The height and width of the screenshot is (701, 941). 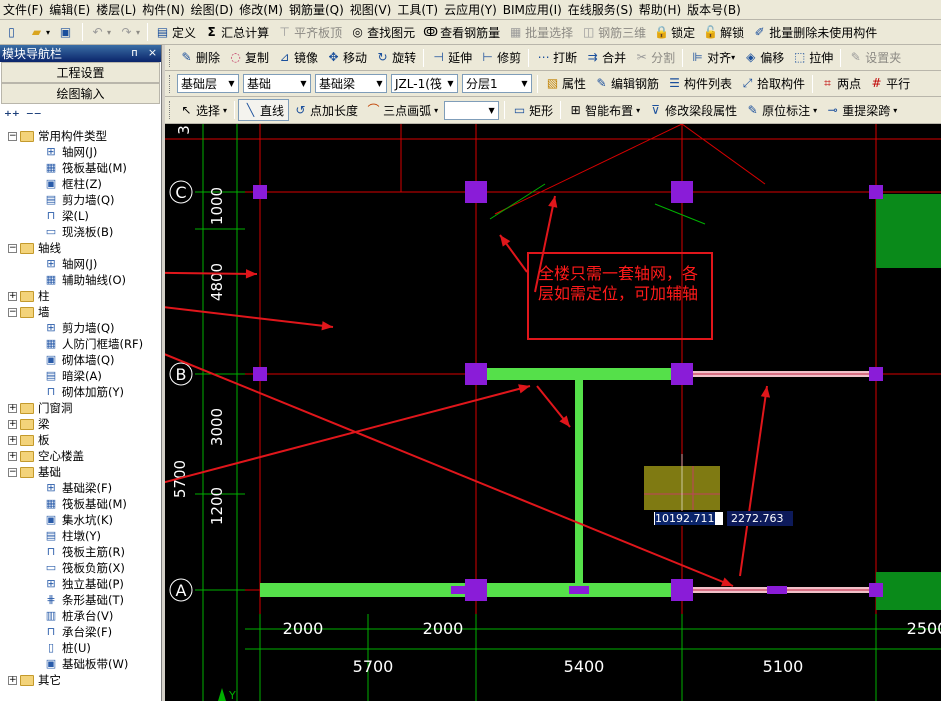 What do you see at coordinates (840, 84) in the screenshot?
I see `two-points-button: ⌗ 两点` at bounding box center [840, 84].